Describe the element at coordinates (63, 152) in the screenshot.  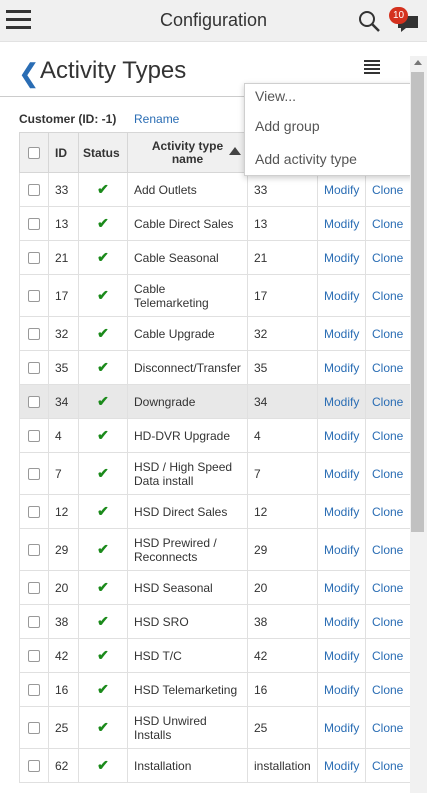
I see `header-id: ID` at that location.